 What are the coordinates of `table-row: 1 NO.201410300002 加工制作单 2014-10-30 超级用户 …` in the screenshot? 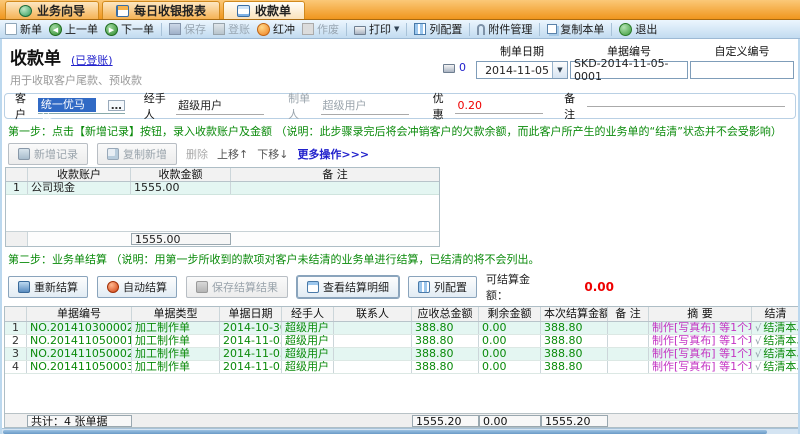 It's located at (401, 328).